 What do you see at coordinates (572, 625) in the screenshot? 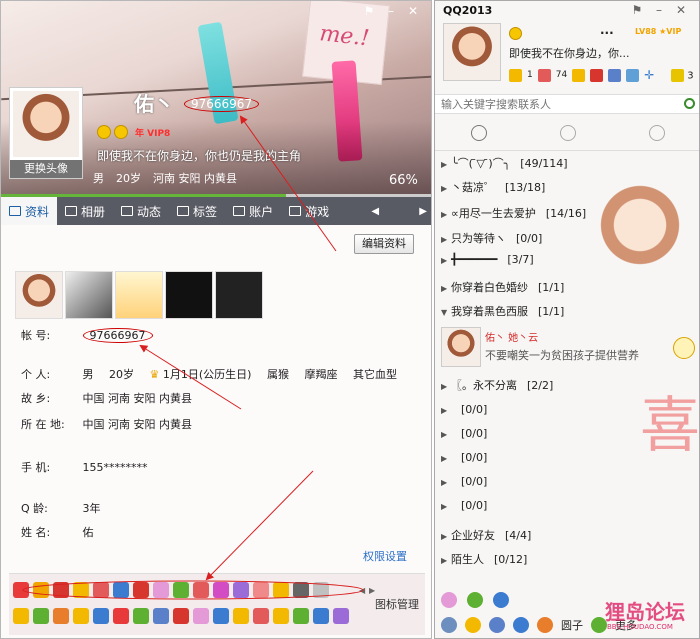
I see `circle-label: 圆子` at bounding box center [572, 625].